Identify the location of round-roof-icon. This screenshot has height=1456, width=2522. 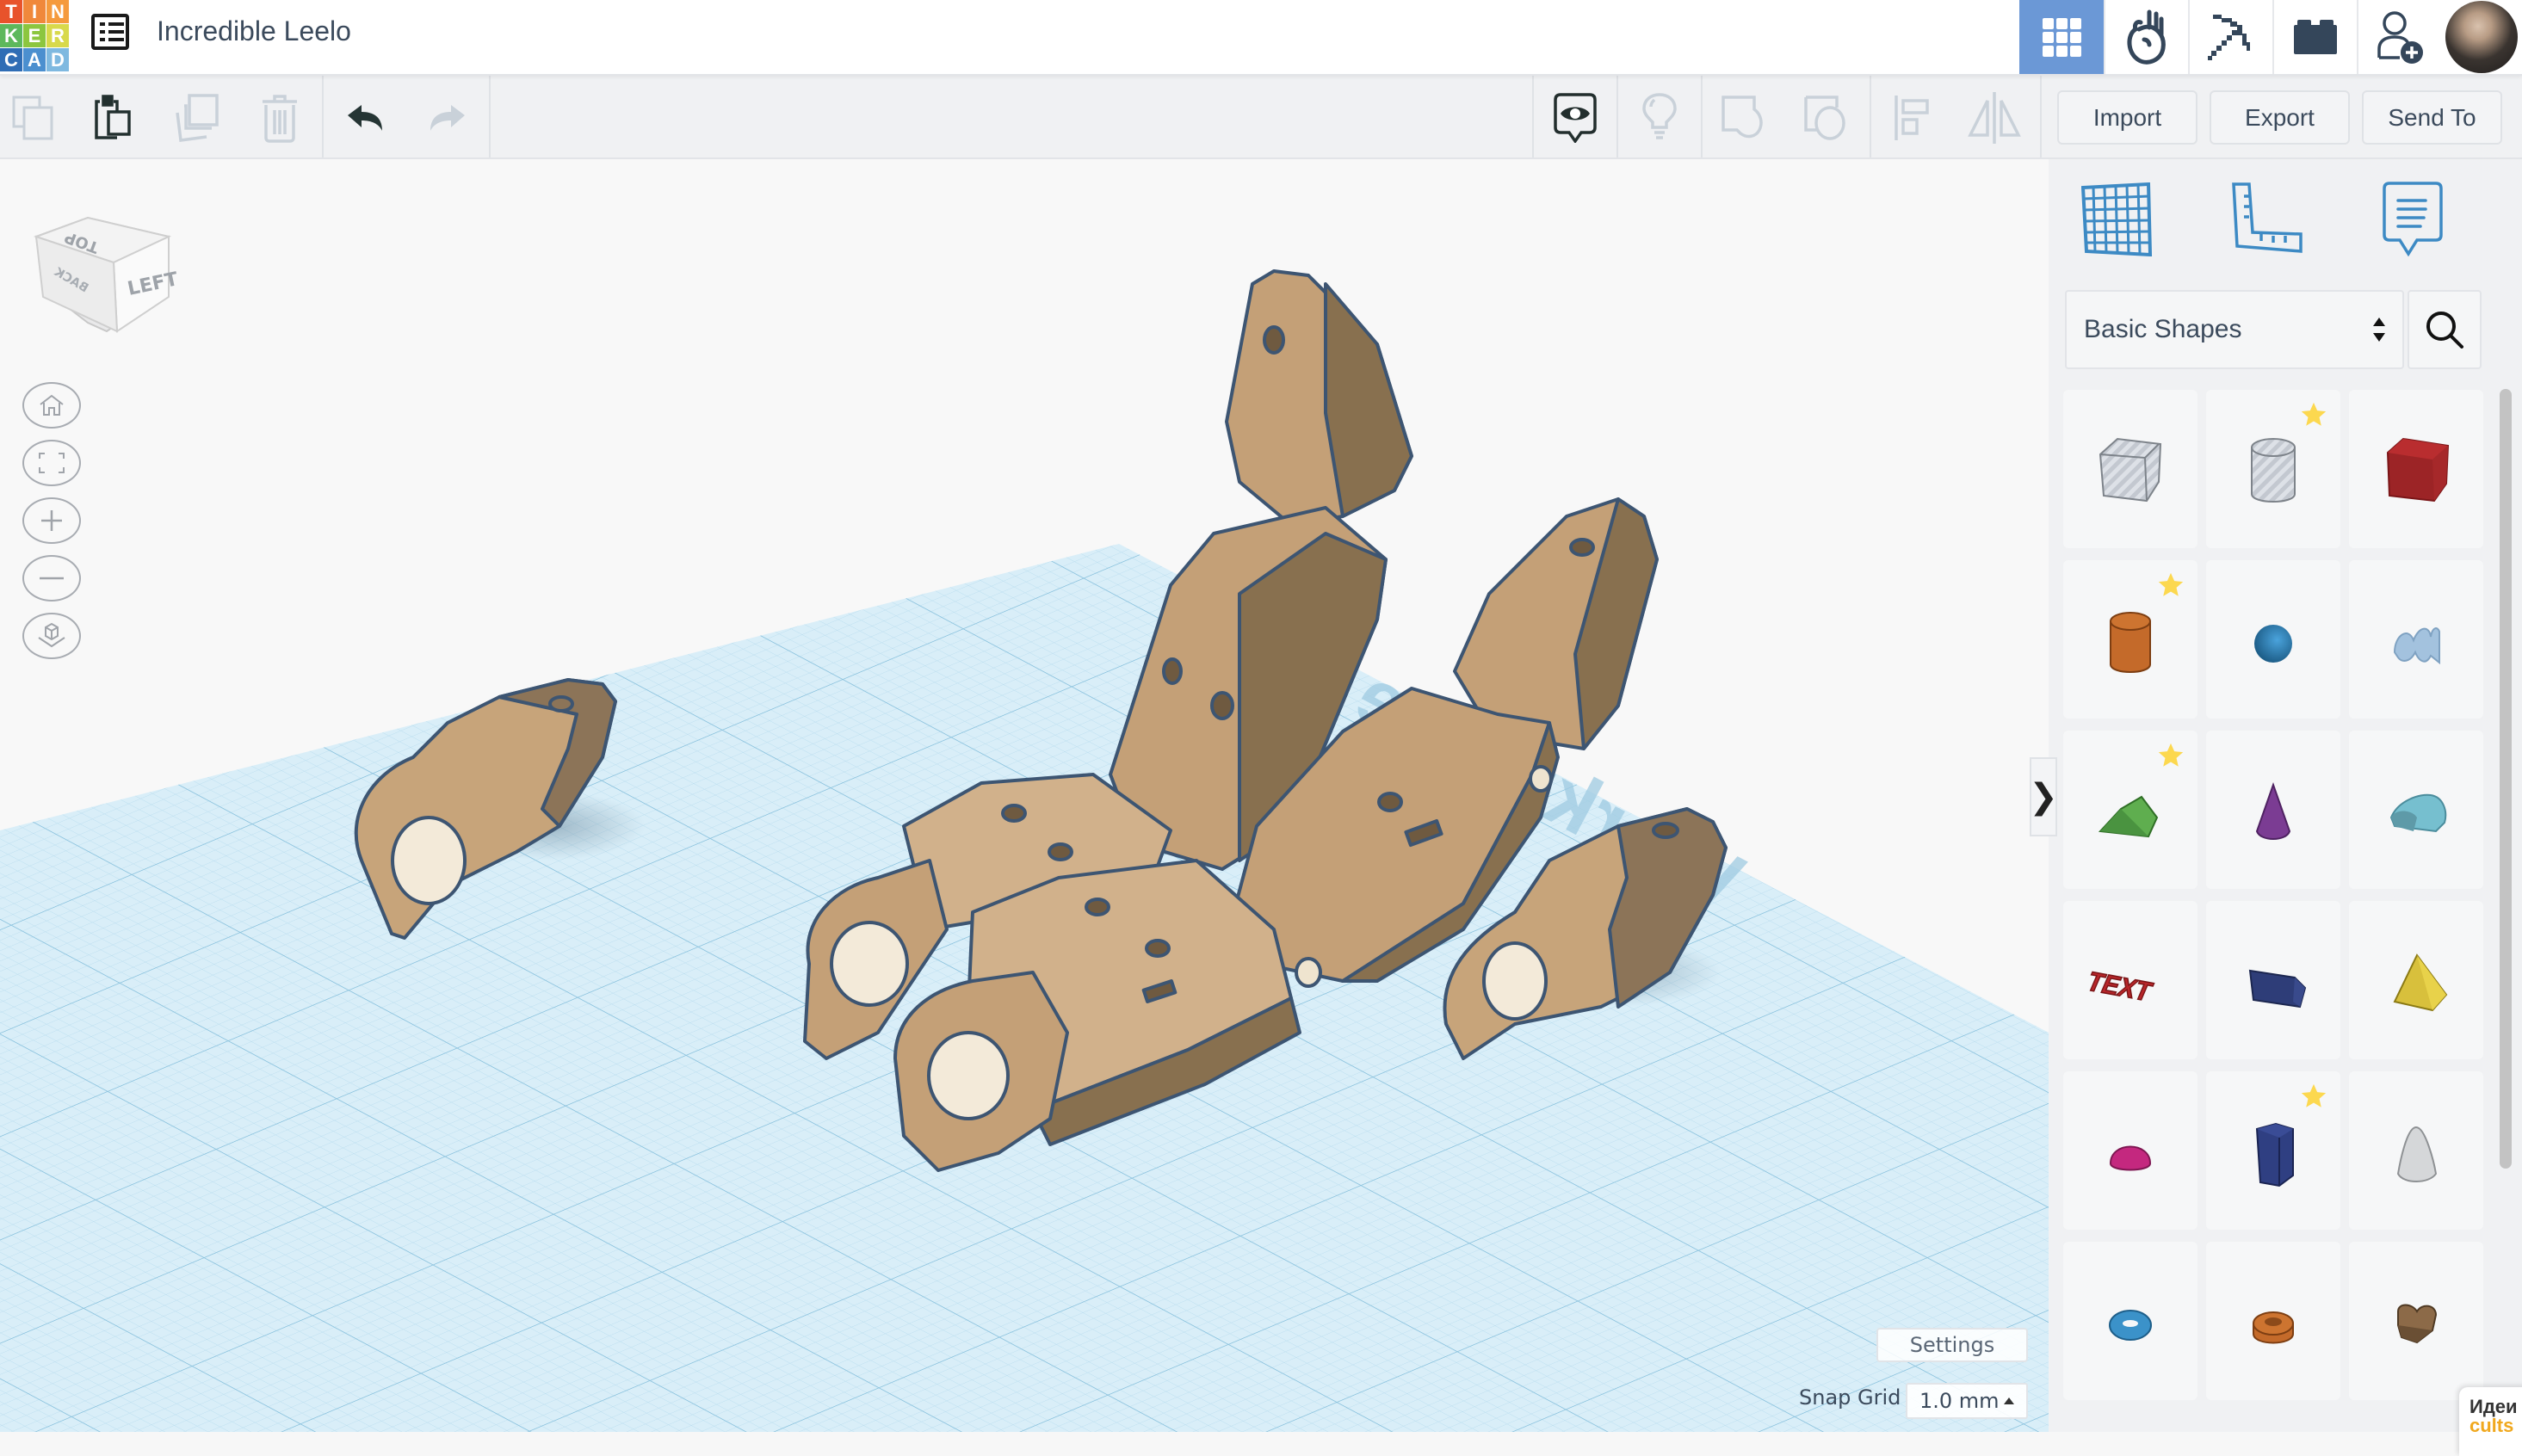
(2418, 813).